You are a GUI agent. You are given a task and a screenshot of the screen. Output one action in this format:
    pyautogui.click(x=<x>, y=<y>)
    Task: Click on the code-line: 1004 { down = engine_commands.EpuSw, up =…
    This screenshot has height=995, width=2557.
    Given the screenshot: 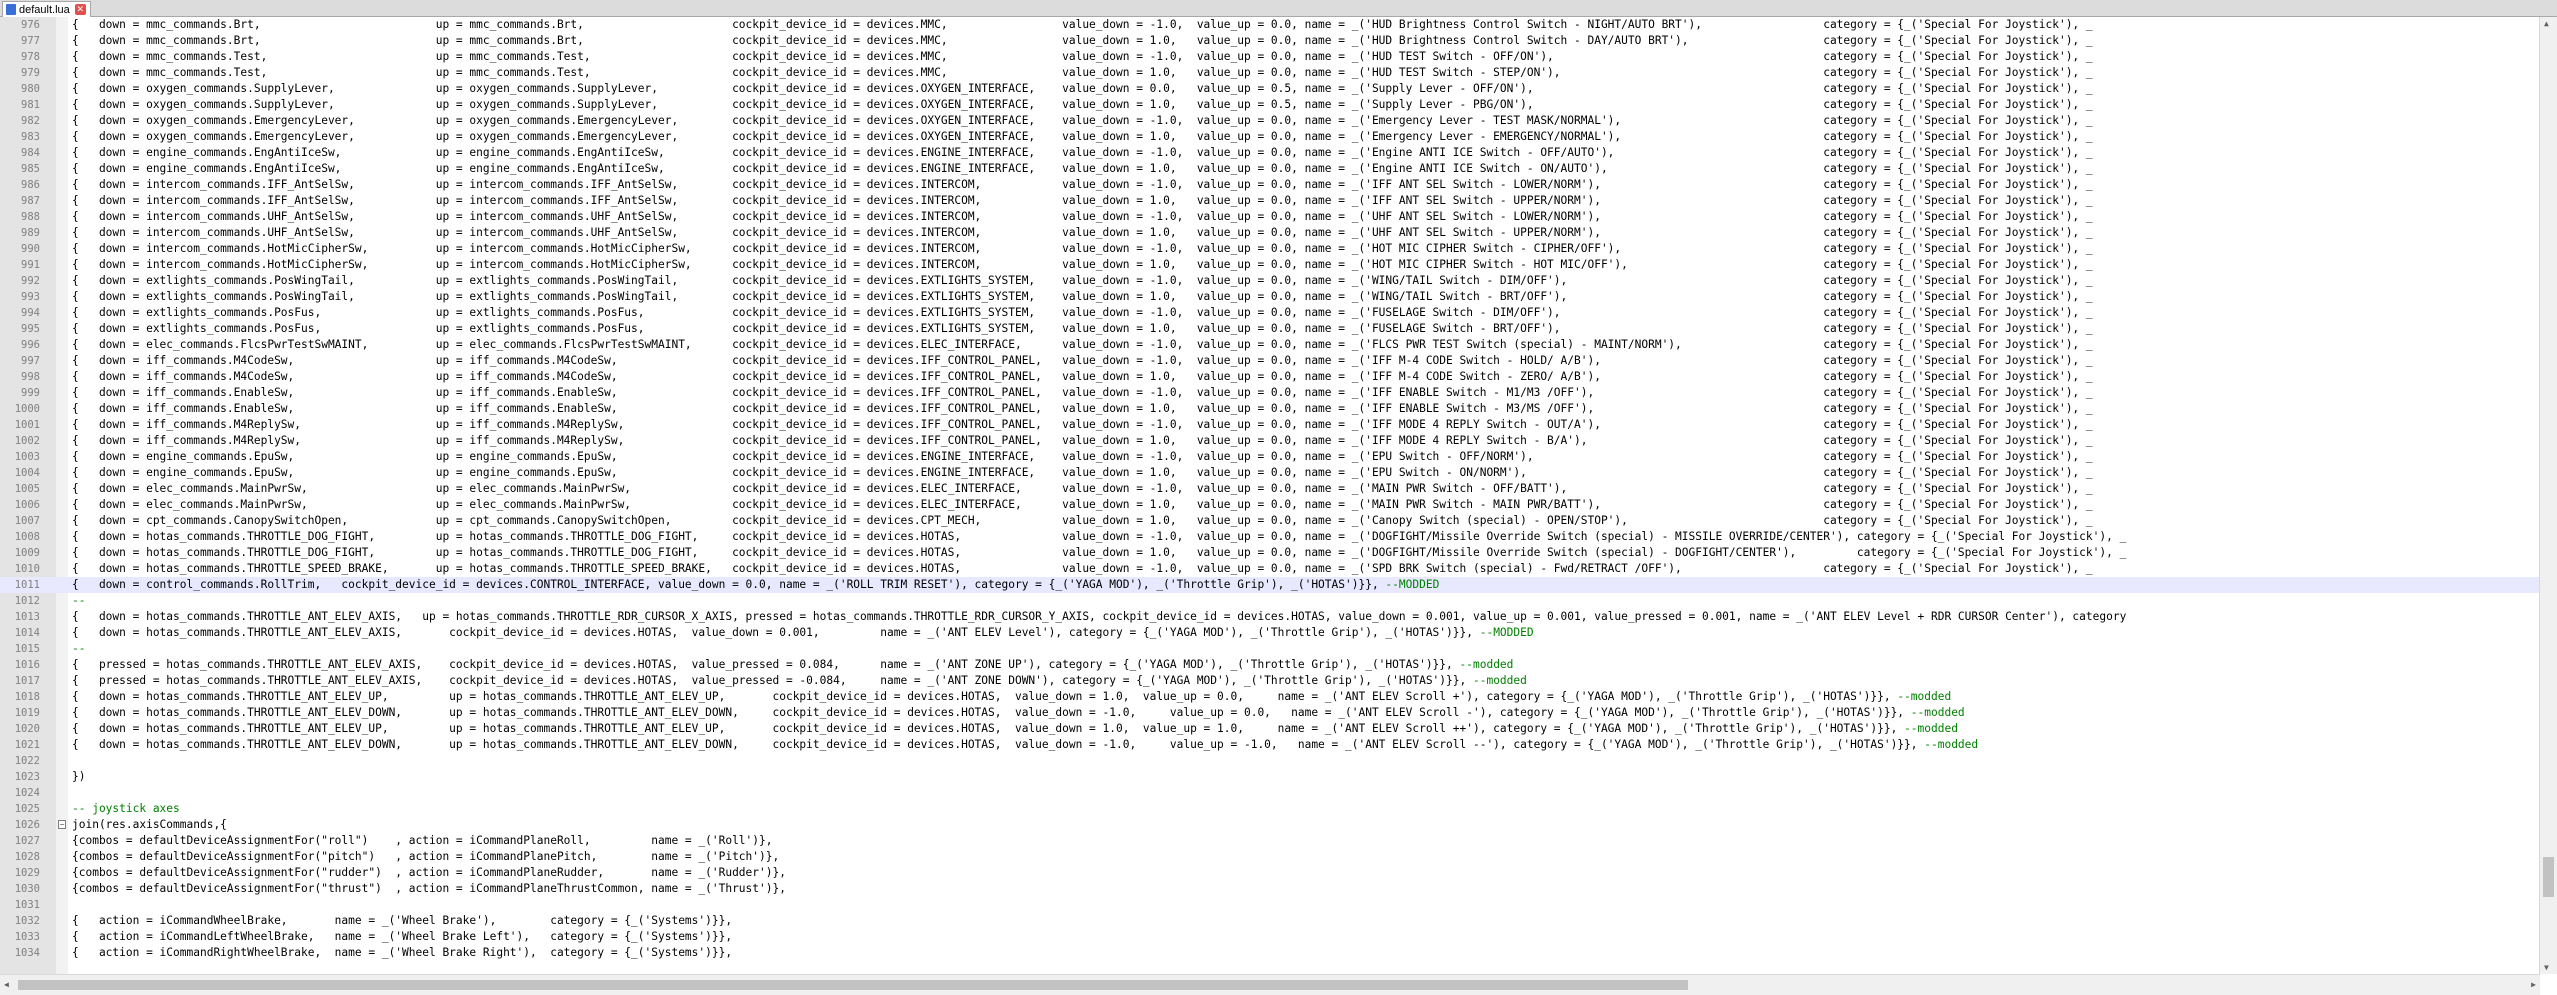 What is the action you would take?
    pyautogui.click(x=1270, y=473)
    